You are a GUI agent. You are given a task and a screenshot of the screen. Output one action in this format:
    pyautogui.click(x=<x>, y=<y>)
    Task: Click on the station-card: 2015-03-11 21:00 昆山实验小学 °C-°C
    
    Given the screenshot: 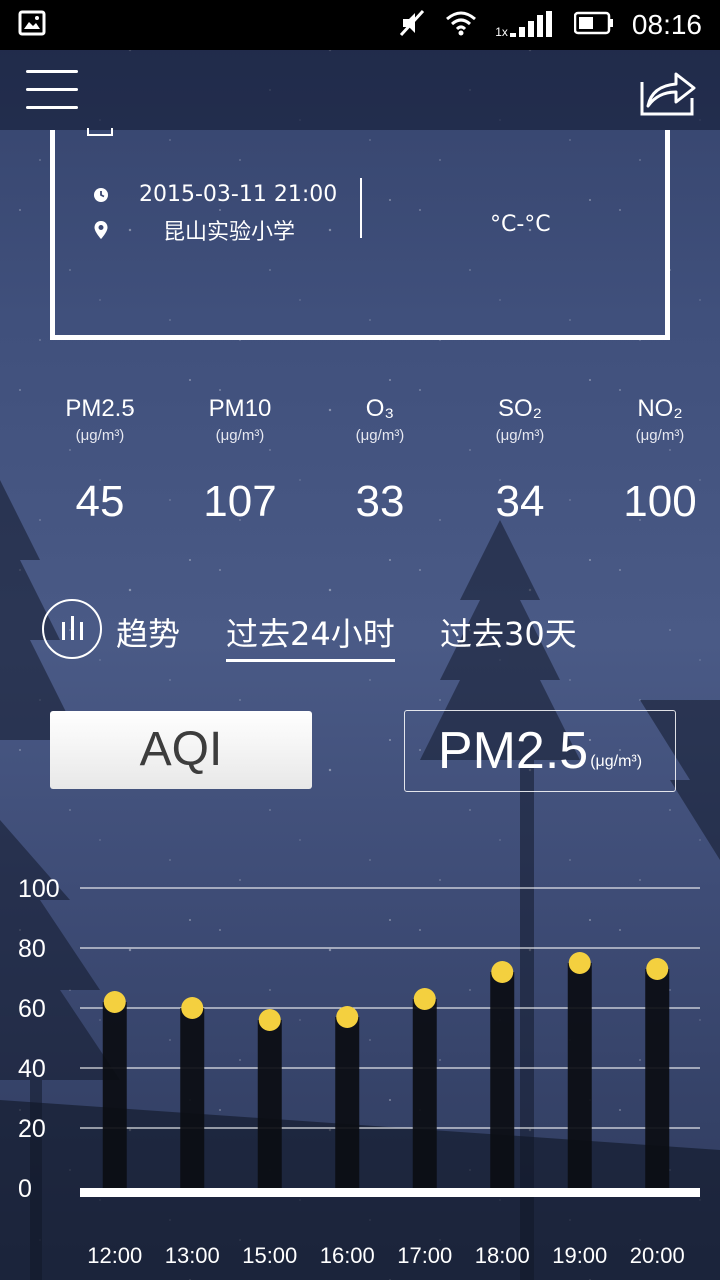 What is the action you would take?
    pyautogui.click(x=360, y=234)
    